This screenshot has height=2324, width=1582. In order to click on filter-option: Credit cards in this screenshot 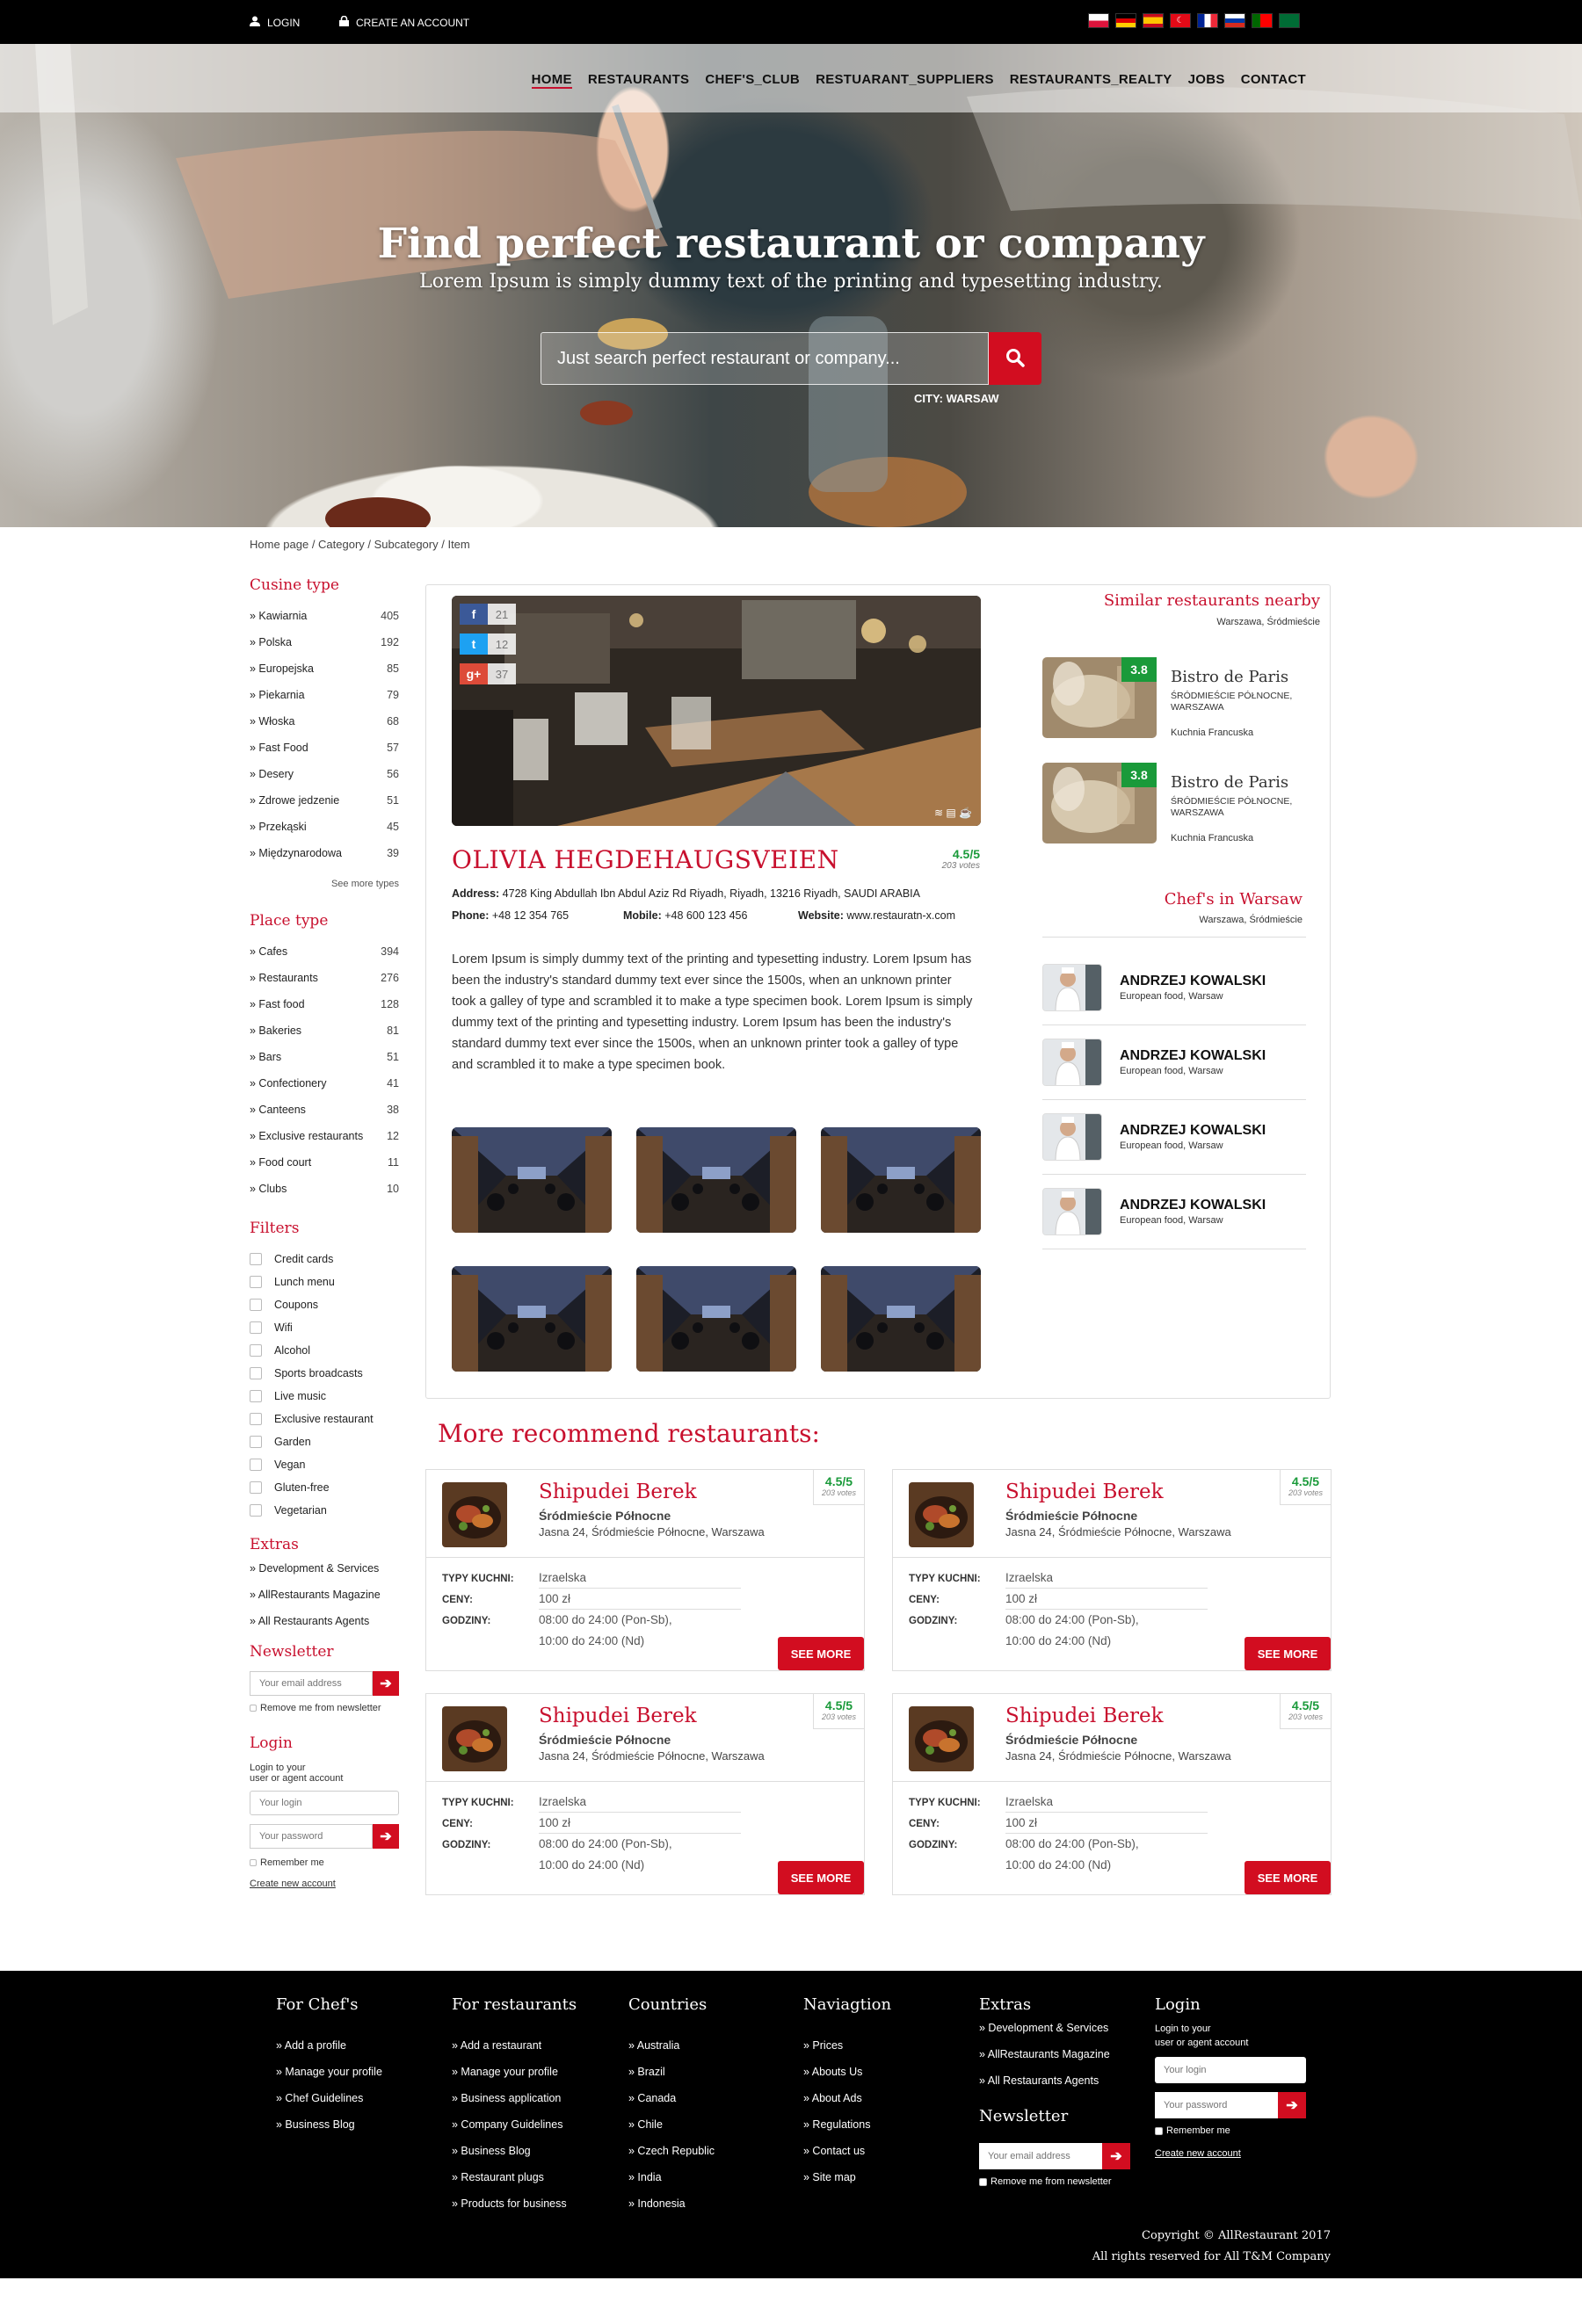, I will do `click(324, 1260)`.